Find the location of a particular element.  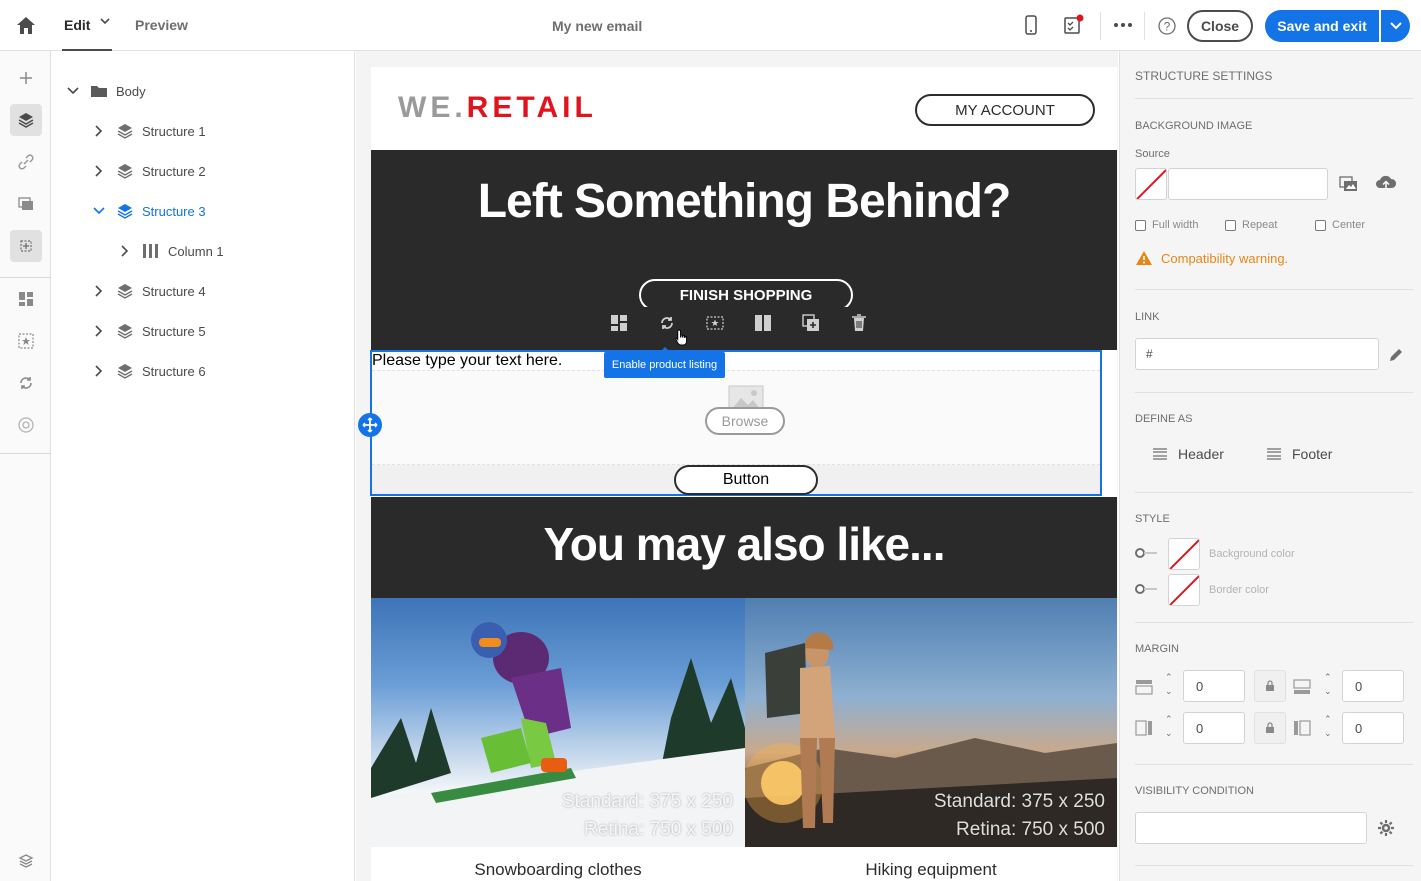

save-options-button is located at coordinates (1395, 26).